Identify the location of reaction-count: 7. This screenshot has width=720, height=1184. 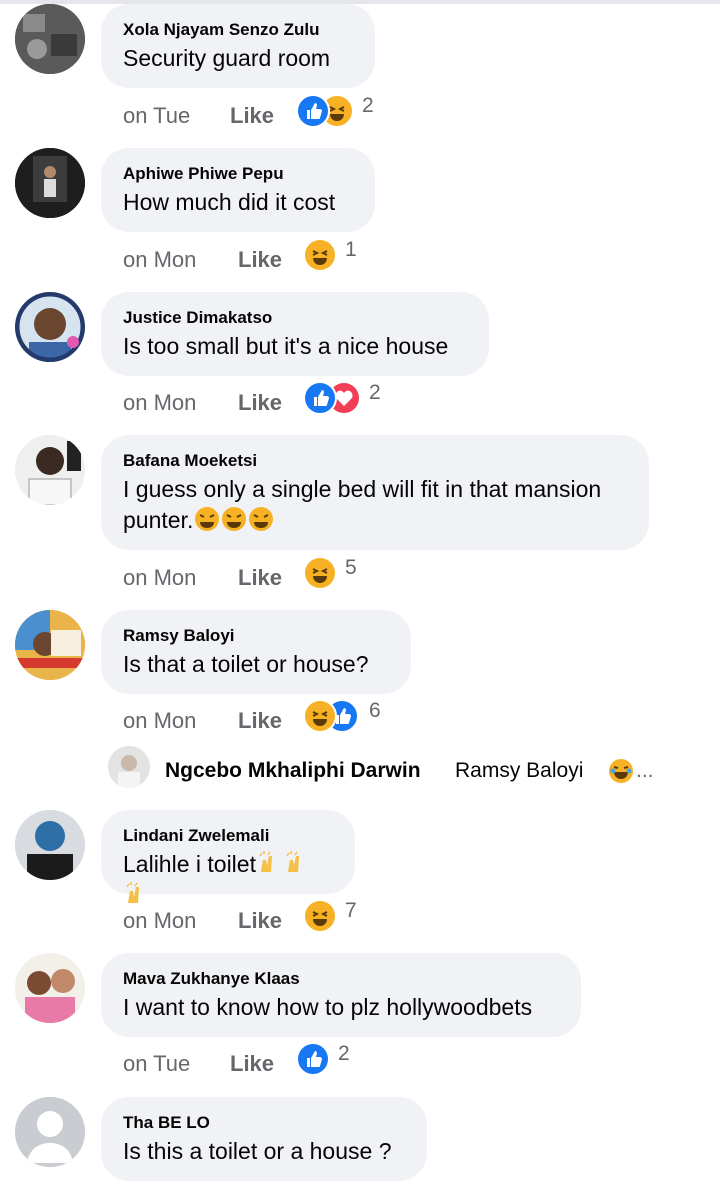
(351, 910).